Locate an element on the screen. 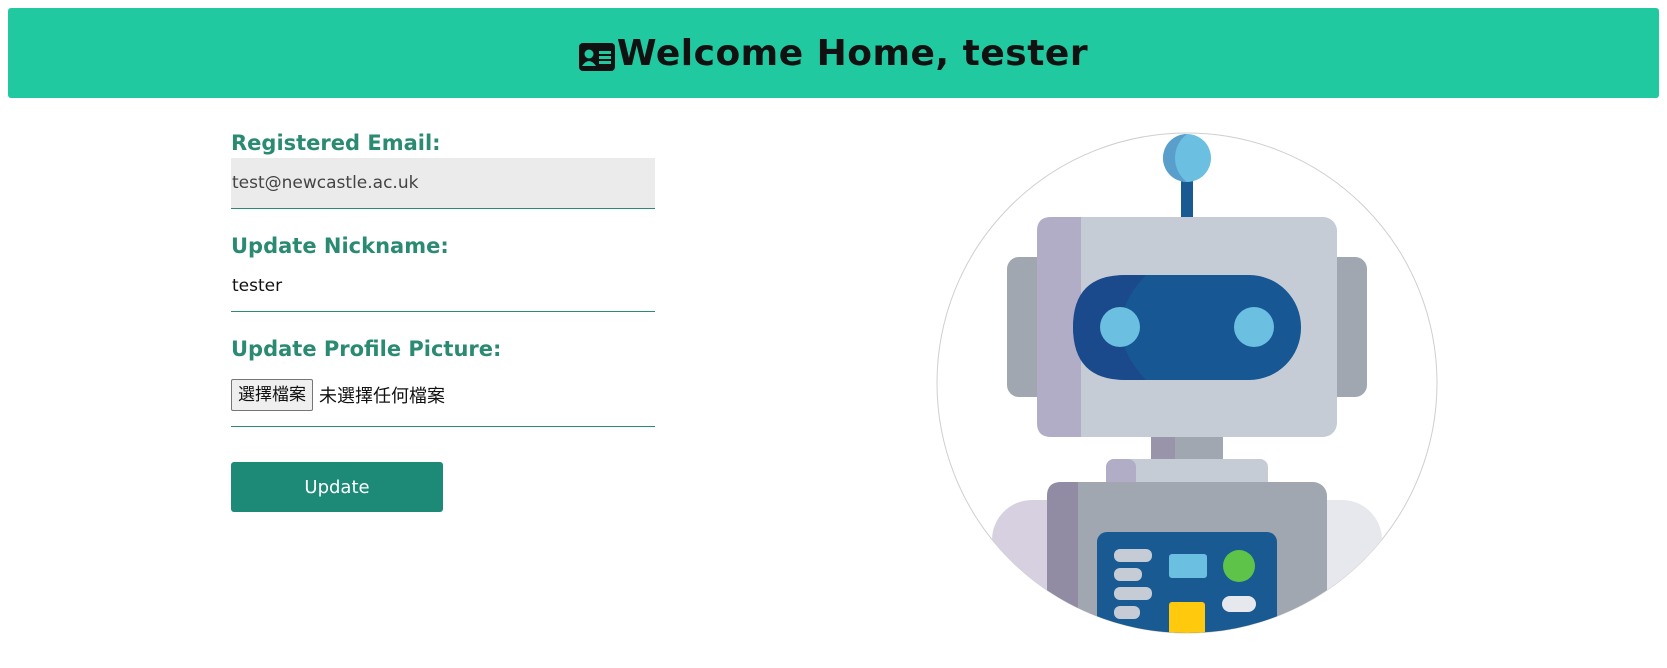 Image resolution: width=1667 pixels, height=668 pixels. email-label: Registered Email: is located at coordinates (336, 143).